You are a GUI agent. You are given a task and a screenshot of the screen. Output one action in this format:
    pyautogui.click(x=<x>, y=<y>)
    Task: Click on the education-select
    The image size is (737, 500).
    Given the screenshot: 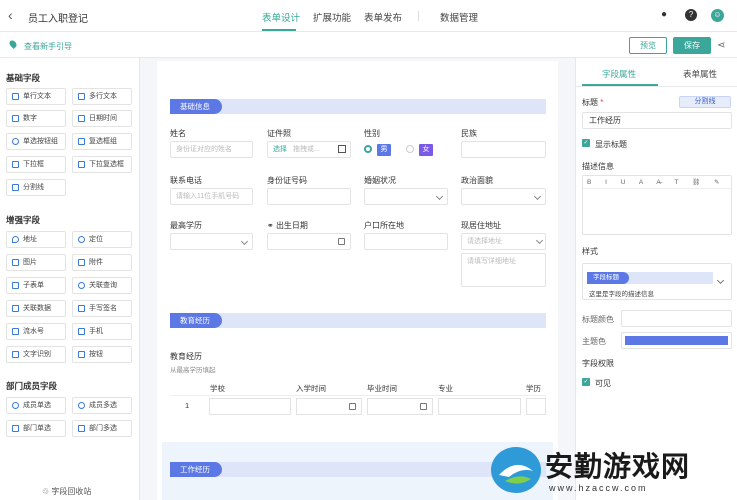 What is the action you would take?
    pyautogui.click(x=211, y=241)
    